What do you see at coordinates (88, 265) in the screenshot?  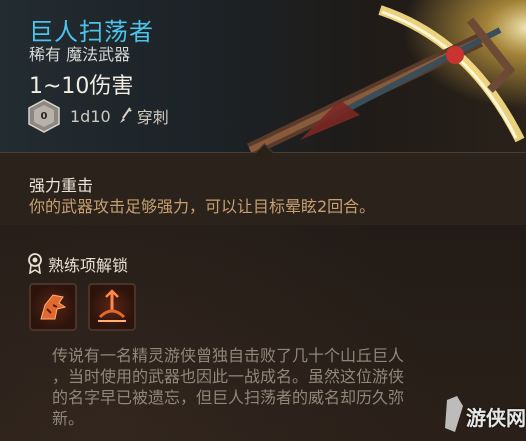 I see `proficiency-title: 熟练项解锁` at bounding box center [88, 265].